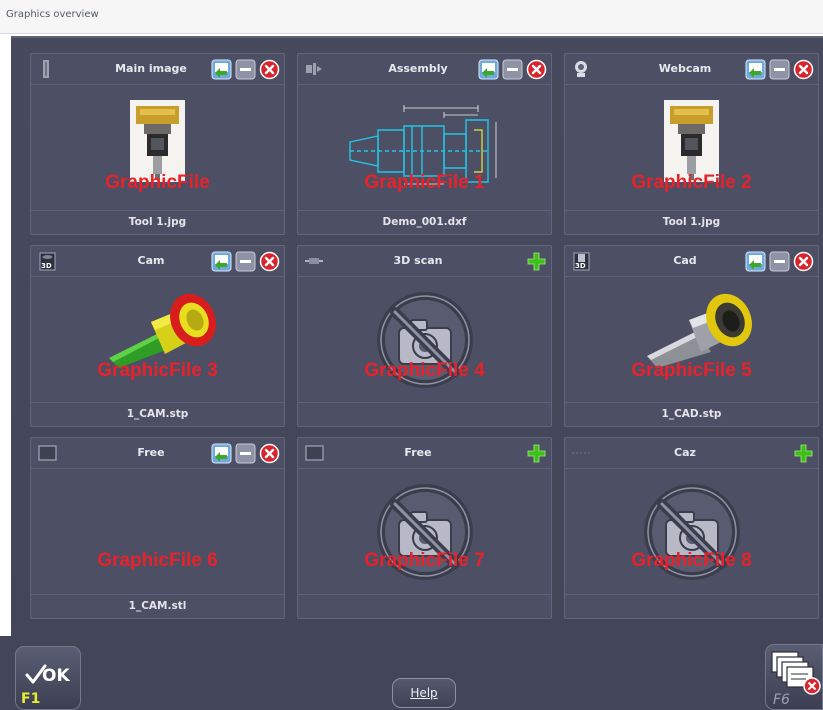 This screenshot has height=710, width=823. Describe the element at coordinates (424, 222) in the screenshot. I see `tile-file-name: Demo_001.dxf` at that location.